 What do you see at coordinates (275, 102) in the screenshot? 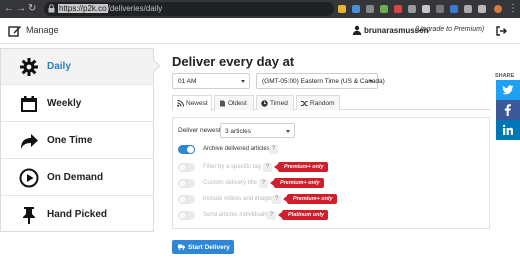
I see `tab-timed: Timed` at bounding box center [275, 102].